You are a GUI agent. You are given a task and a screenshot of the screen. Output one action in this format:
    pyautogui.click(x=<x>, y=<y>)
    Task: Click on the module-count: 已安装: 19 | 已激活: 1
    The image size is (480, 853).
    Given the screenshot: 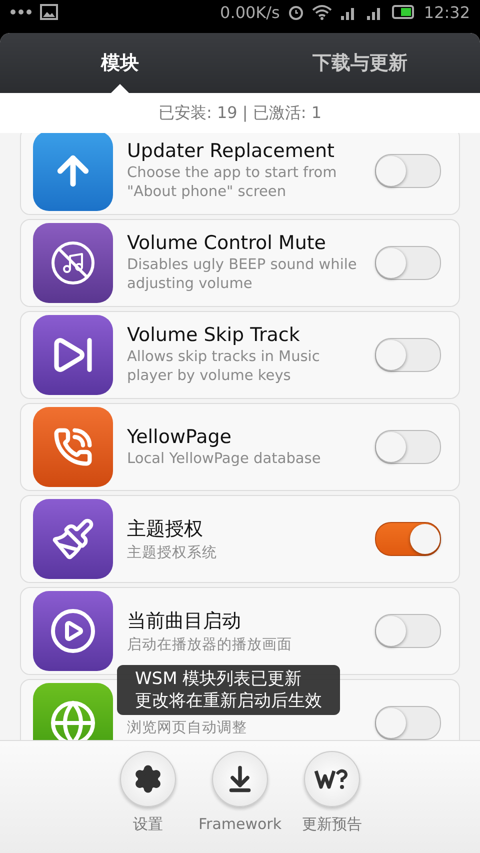 What is the action you would take?
    pyautogui.click(x=240, y=113)
    